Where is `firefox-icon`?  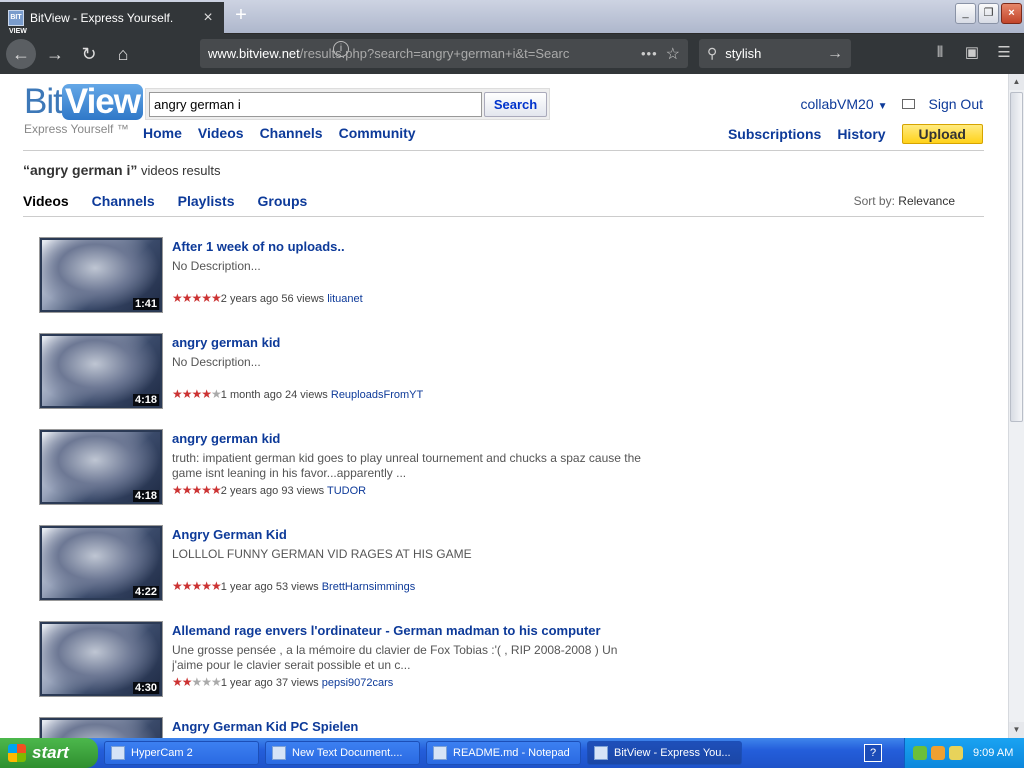
firefox-icon is located at coordinates (601, 753).